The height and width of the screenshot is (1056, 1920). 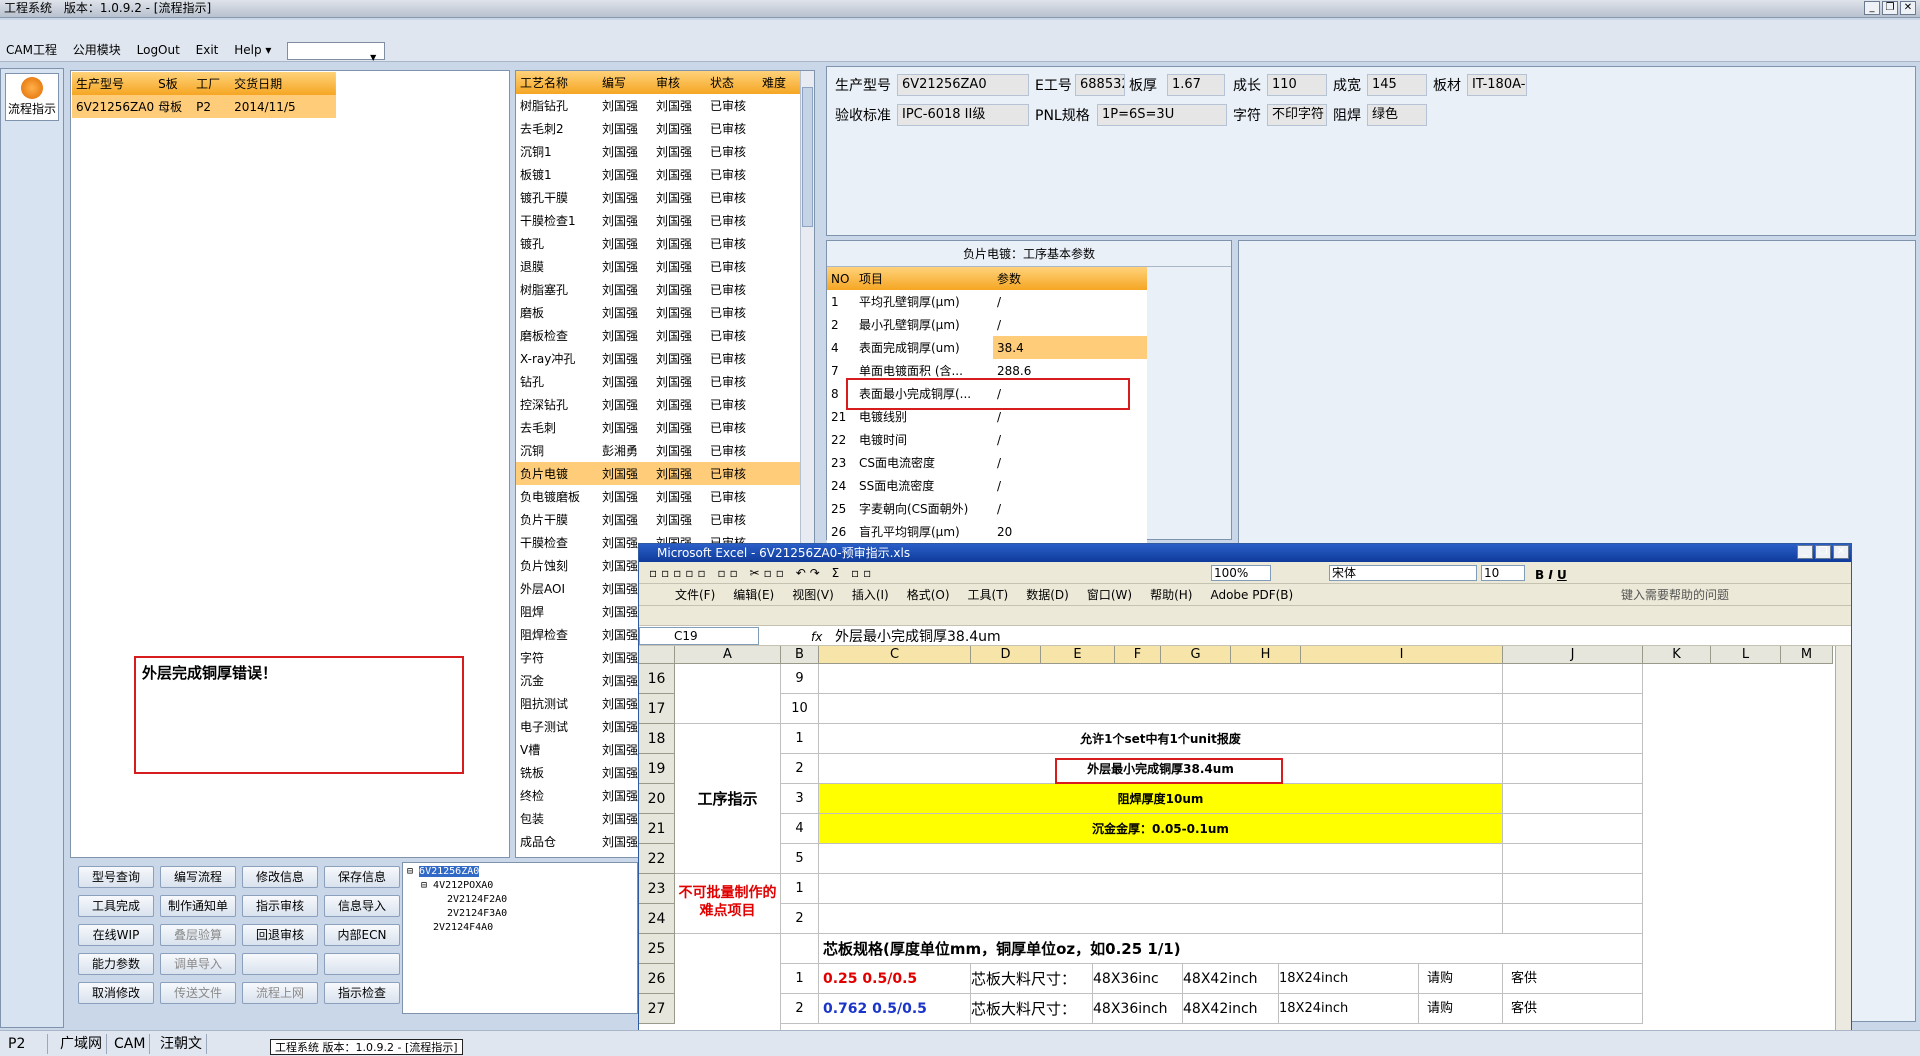 I want to click on col-header: 项目, so click(x=924, y=278).